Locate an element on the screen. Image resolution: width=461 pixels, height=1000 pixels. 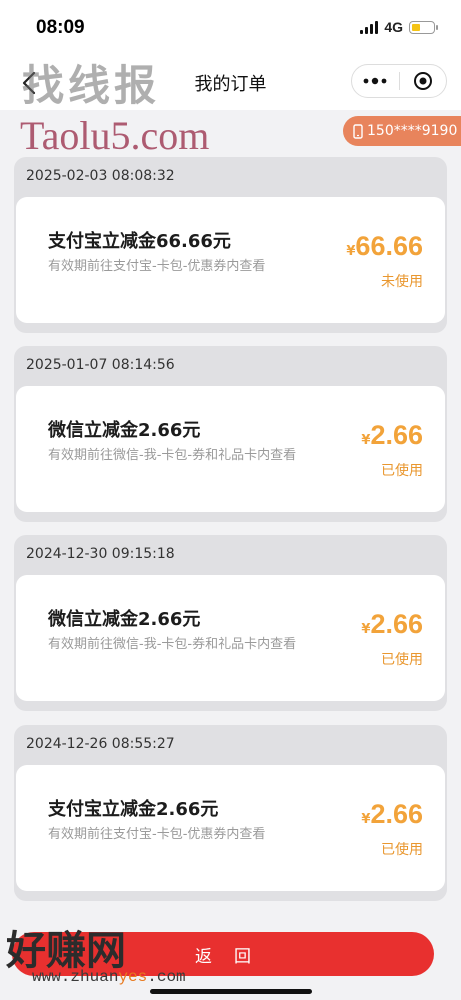
watermark-bottom-url: www.zhuanyes.com is located at coordinates (109, 977).